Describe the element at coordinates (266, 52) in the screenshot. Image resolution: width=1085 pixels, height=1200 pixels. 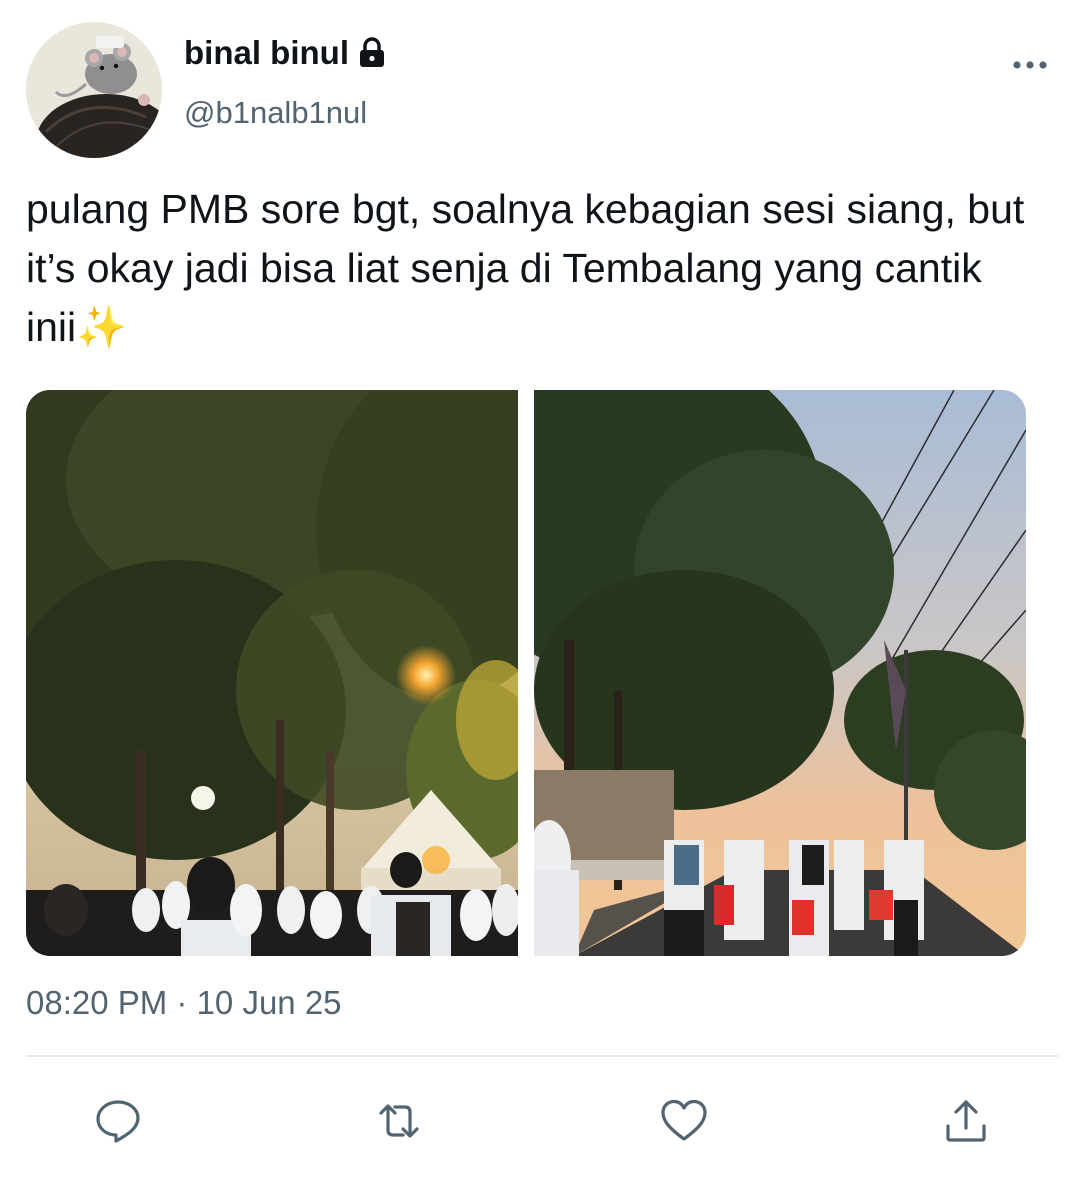
I see `display-name-text: binal binul` at that location.